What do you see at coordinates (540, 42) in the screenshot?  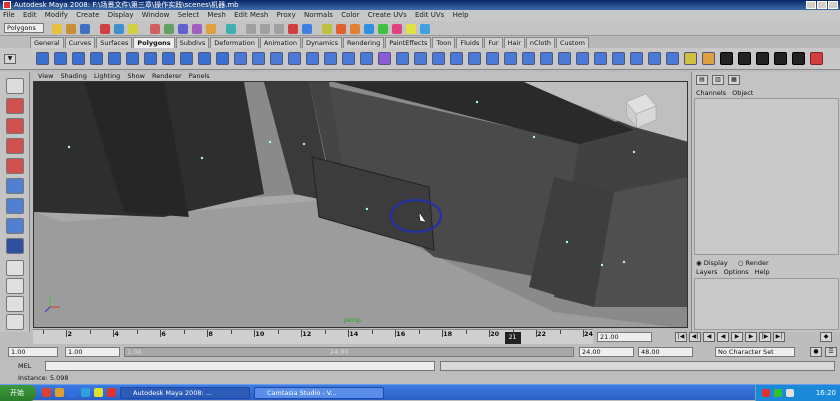 I see `shelf-tab: nCloth` at bounding box center [540, 42].